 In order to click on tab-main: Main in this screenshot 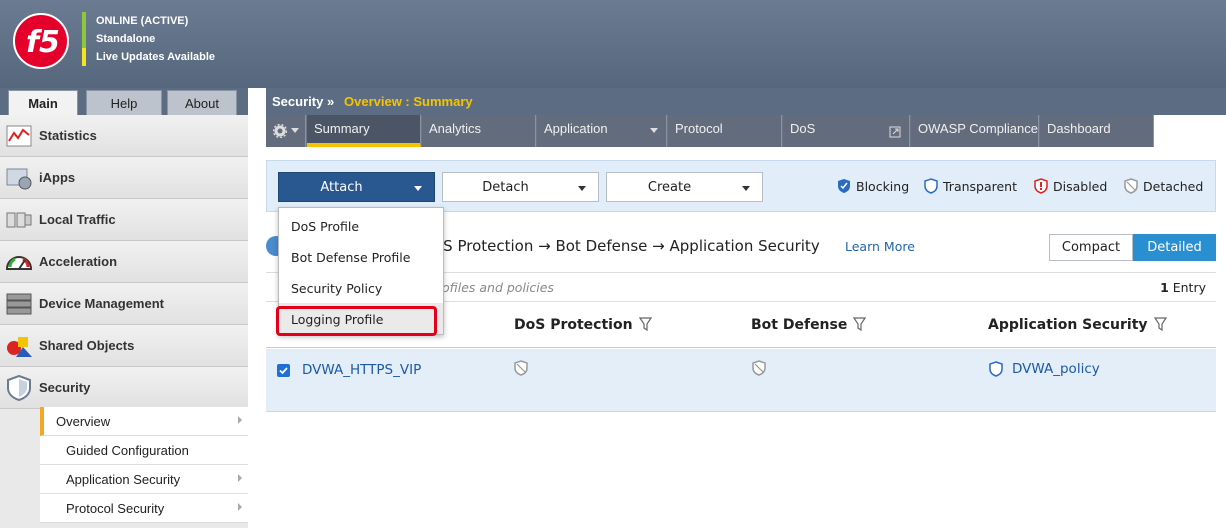, I will do `click(43, 102)`.